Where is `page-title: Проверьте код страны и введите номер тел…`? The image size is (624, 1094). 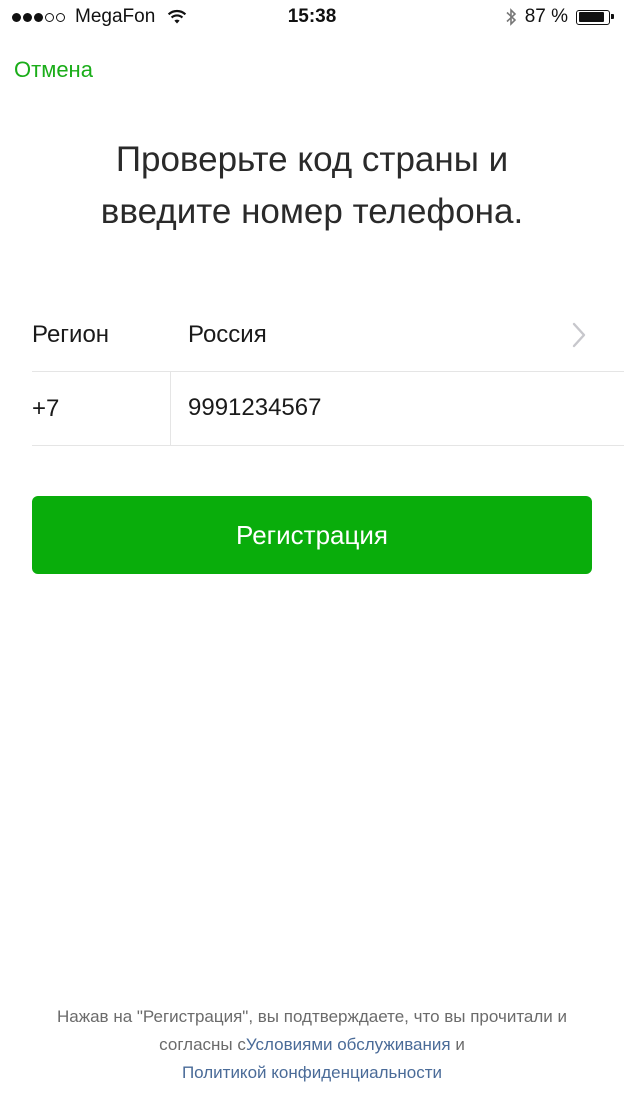 page-title: Проверьте код страны и введите номер тел… is located at coordinates (312, 186).